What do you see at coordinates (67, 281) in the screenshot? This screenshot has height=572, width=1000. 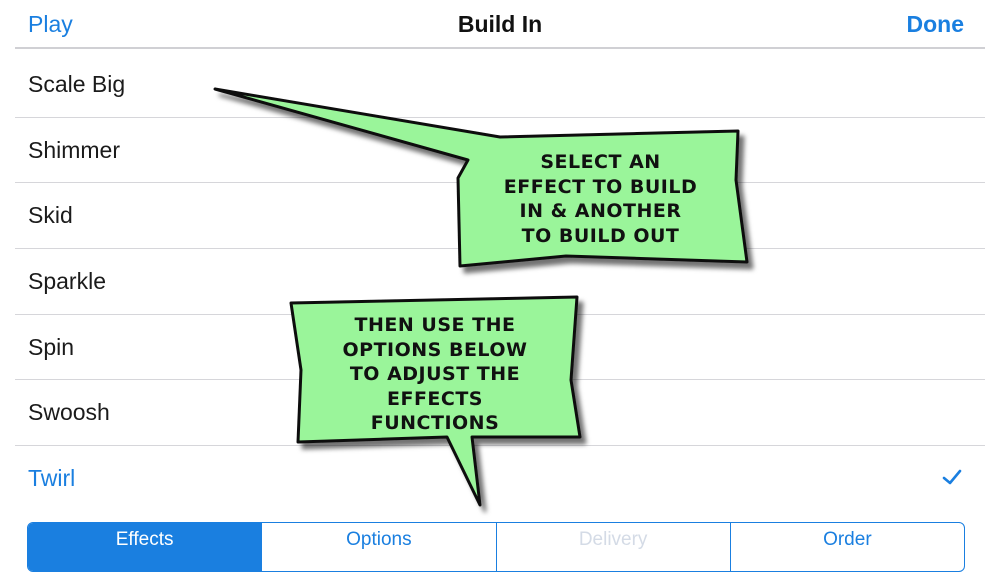 I see `list-item-label: Sparkle` at bounding box center [67, 281].